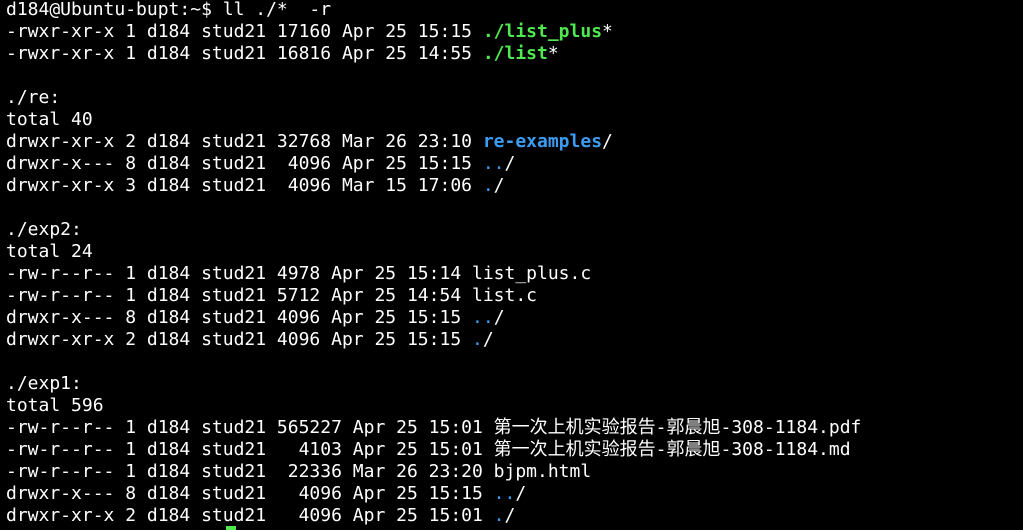  I want to click on terminal-line: total 24, so click(433, 252).